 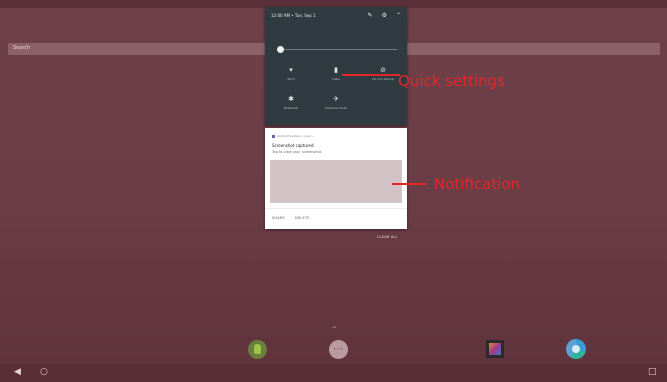 What do you see at coordinates (336, 70) in the screenshot?
I see `battery-icon: ▮` at bounding box center [336, 70].